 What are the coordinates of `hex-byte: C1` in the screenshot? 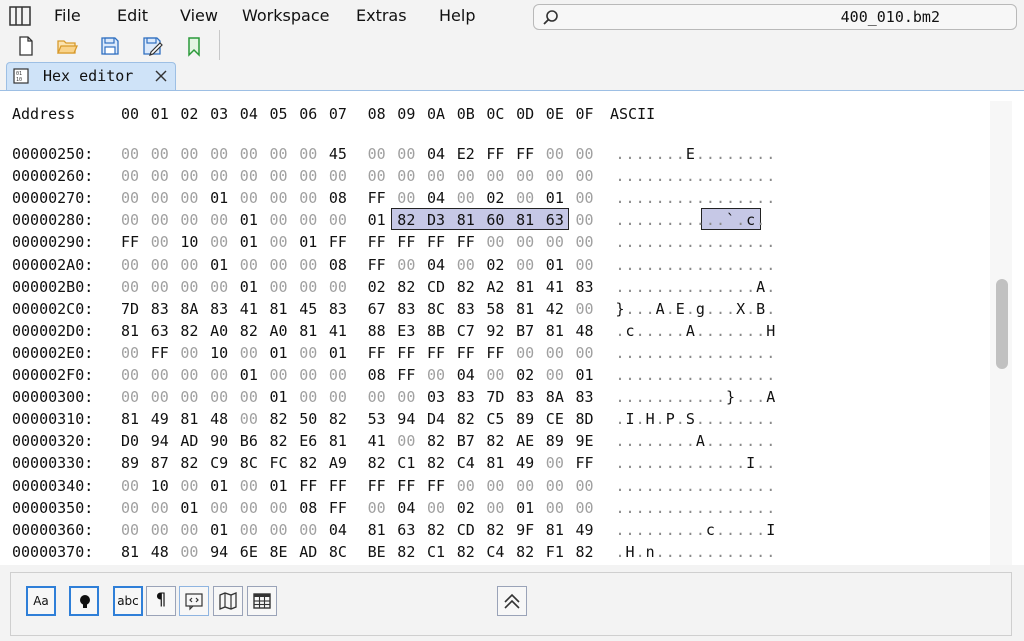 It's located at (407, 463).